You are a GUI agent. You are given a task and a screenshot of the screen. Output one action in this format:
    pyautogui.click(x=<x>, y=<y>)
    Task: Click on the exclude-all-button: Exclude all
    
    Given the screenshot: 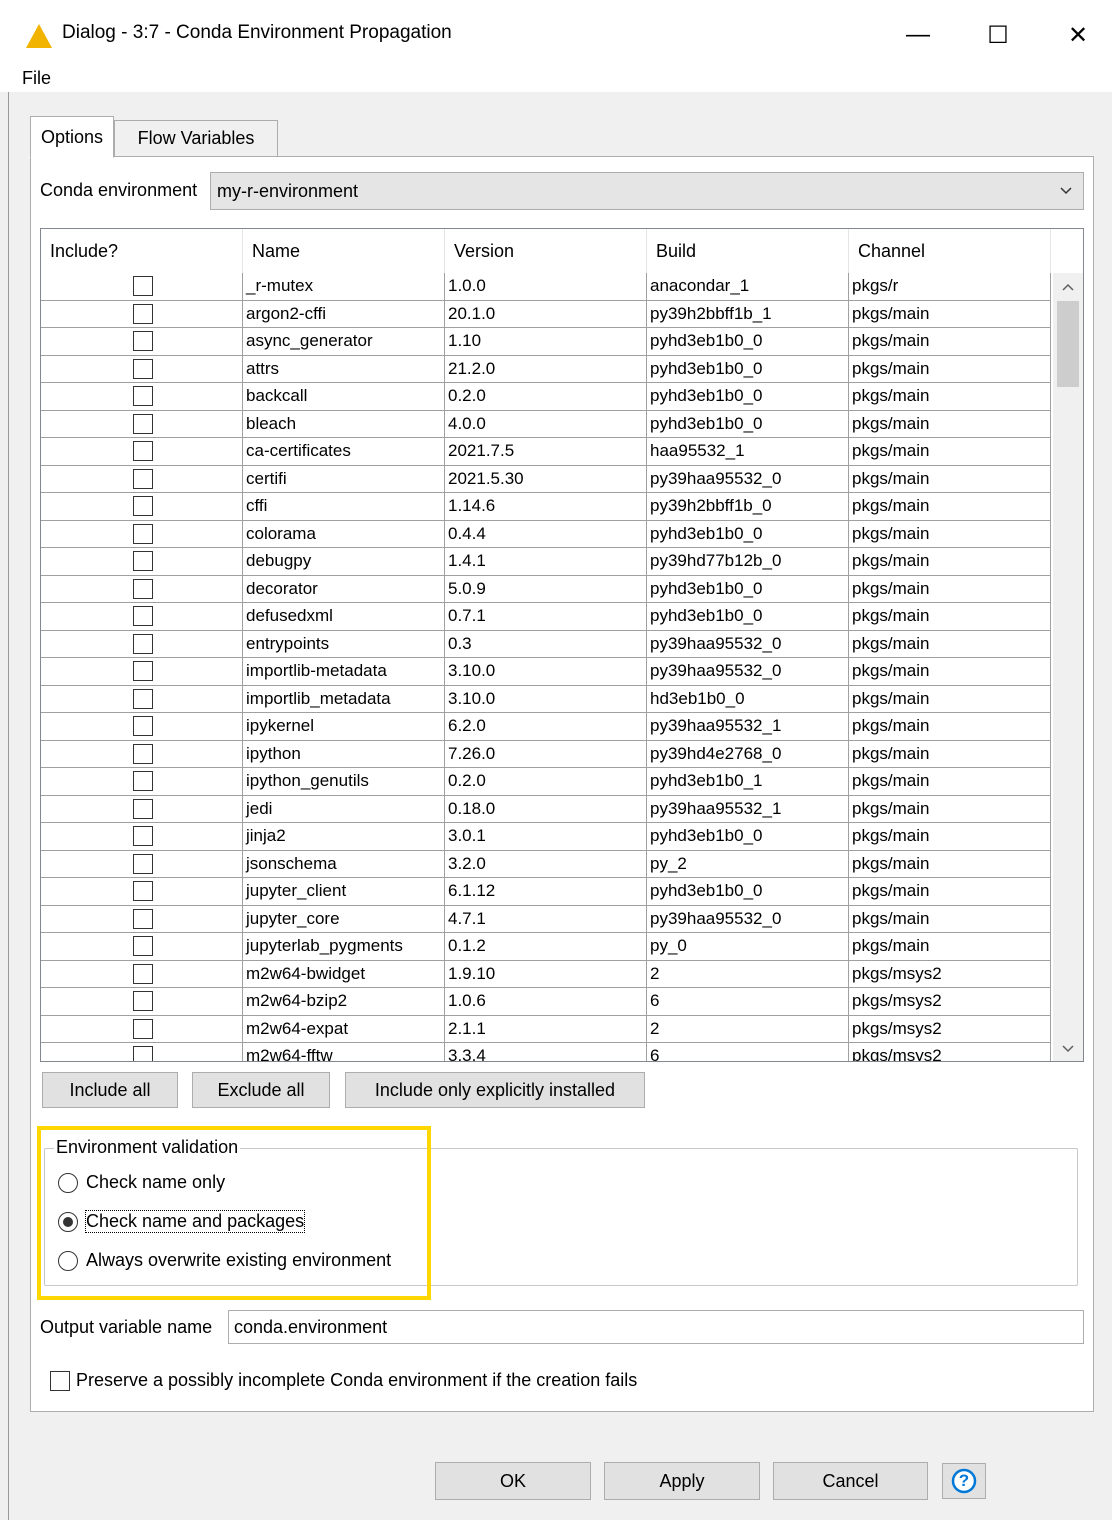 What is the action you would take?
    pyautogui.click(x=261, y=1090)
    